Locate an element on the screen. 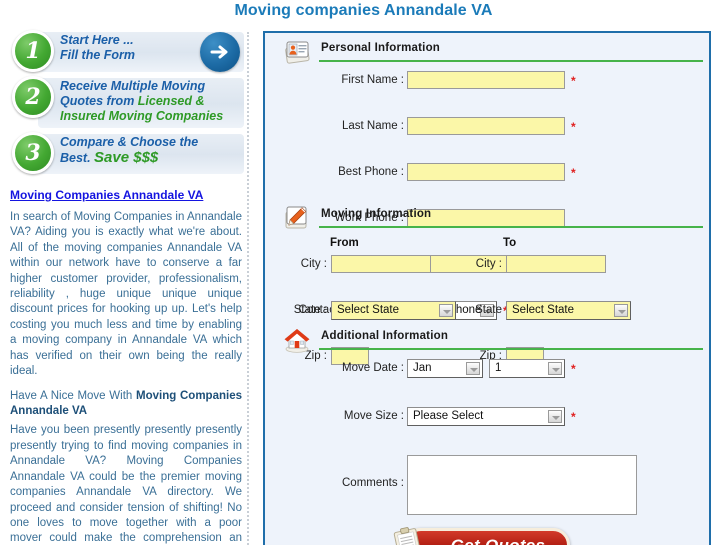 The height and width of the screenshot is (545, 727). to-state-select-value: Select State is located at coordinates (543, 310).